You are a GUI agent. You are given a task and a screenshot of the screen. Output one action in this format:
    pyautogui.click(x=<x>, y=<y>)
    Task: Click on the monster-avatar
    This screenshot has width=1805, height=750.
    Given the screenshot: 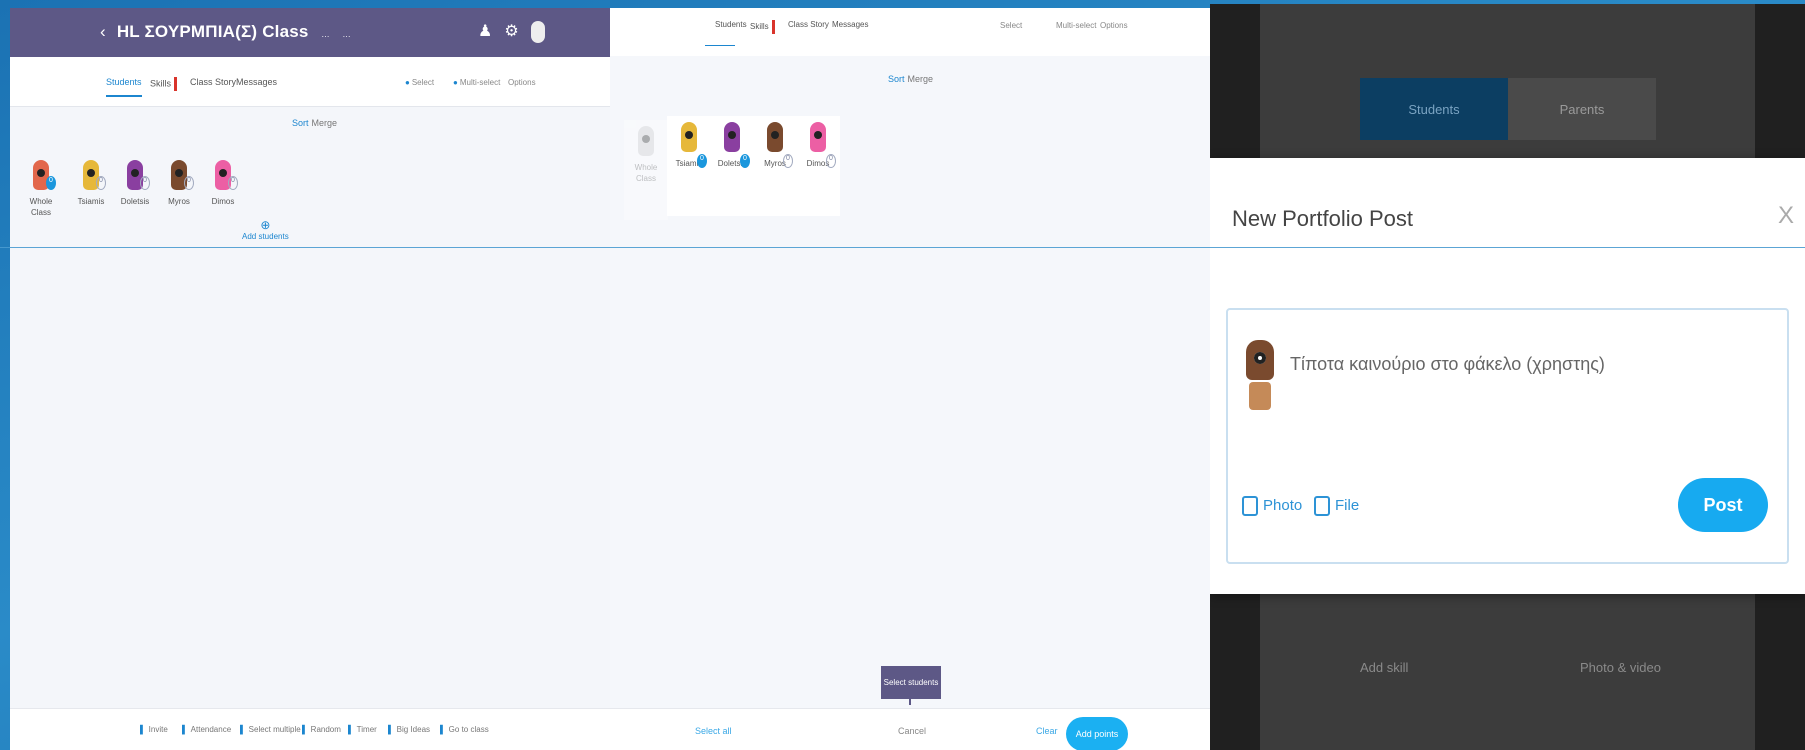 What is the action you would take?
    pyautogui.click(x=775, y=137)
    